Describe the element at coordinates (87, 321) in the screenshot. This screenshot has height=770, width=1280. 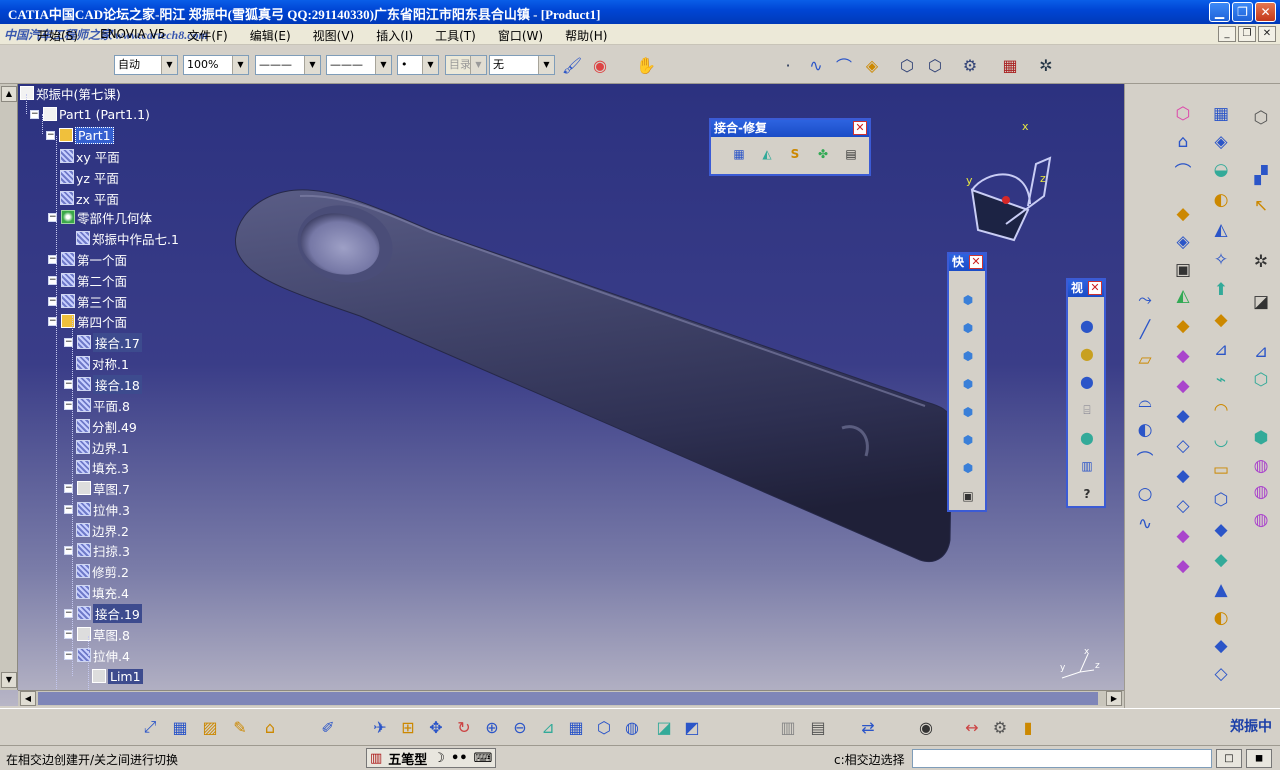
I see `tree-node: − 第四个面` at that location.